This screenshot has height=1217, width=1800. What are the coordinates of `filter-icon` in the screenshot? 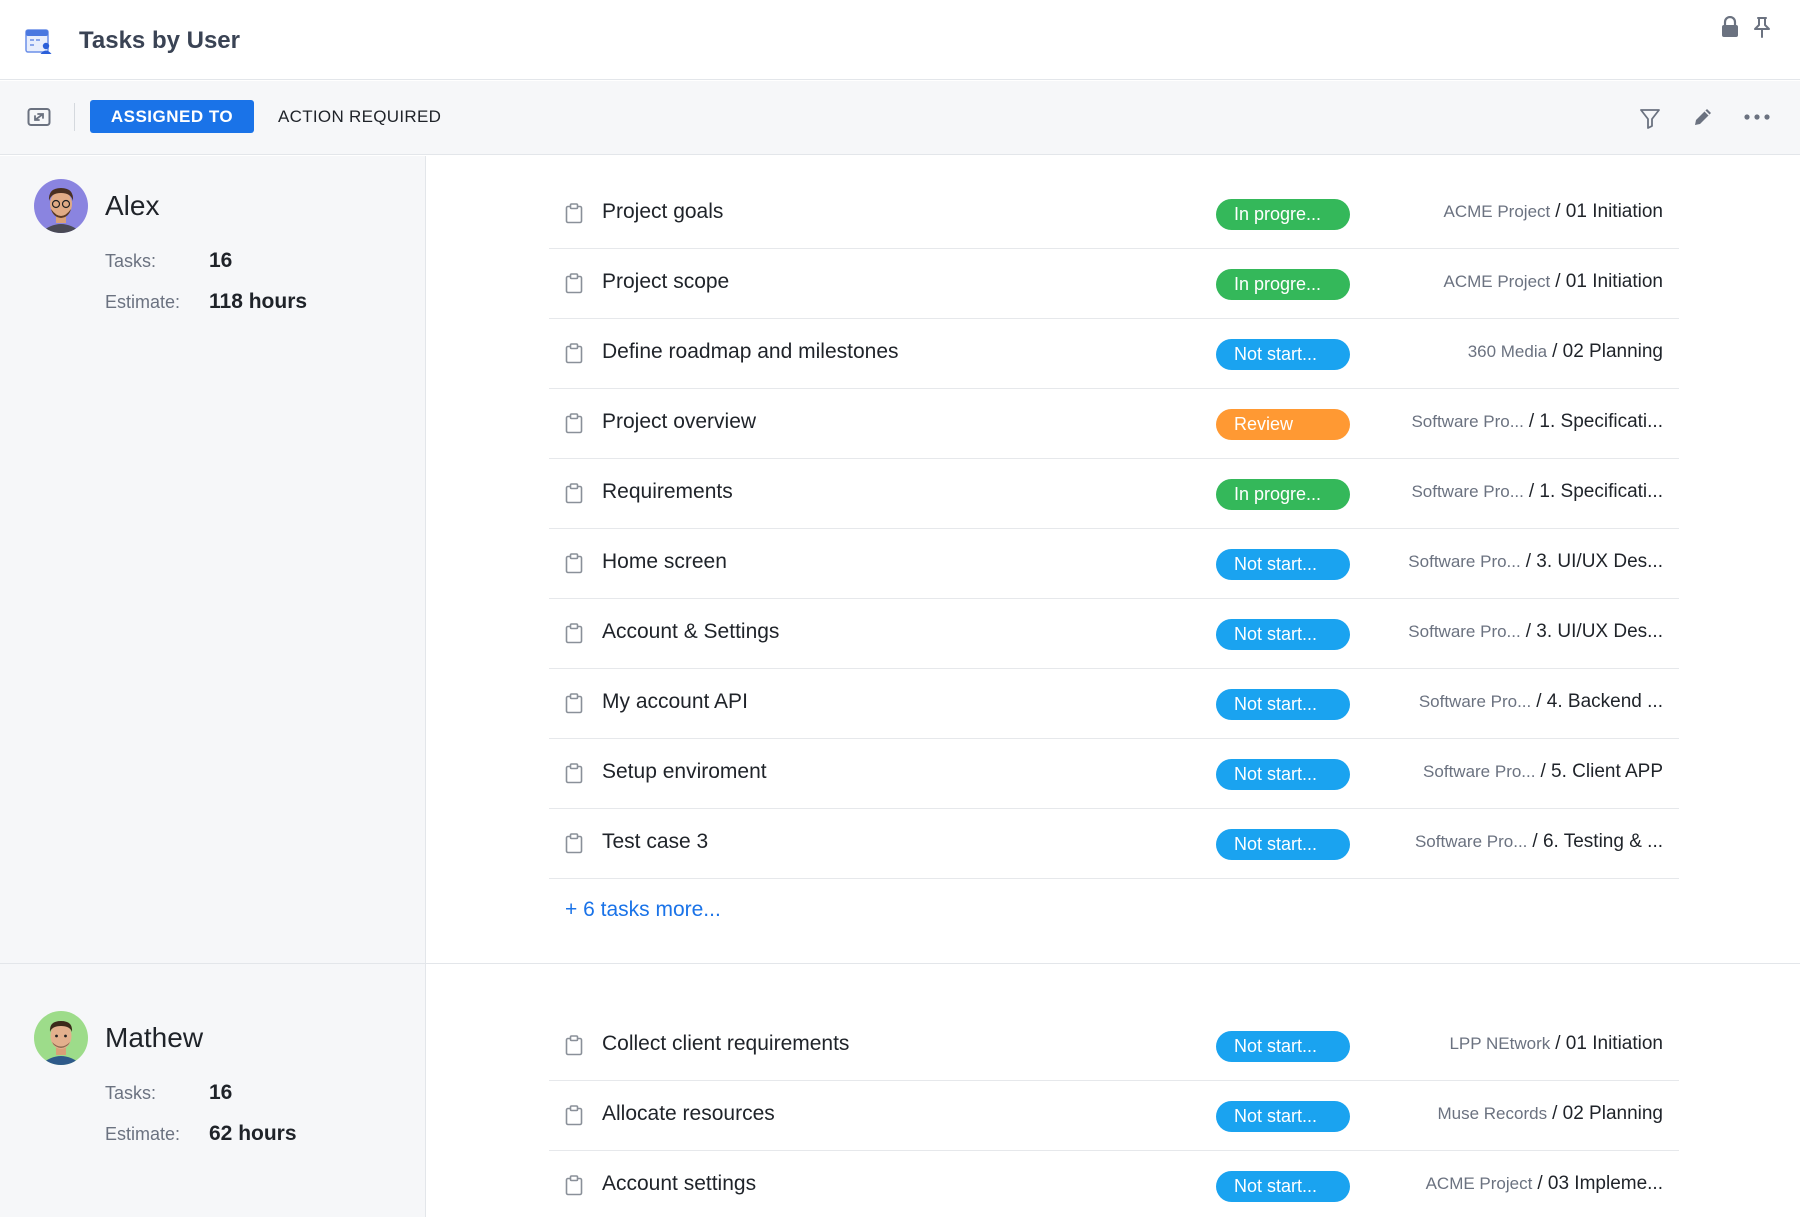 It's located at (1650, 118).